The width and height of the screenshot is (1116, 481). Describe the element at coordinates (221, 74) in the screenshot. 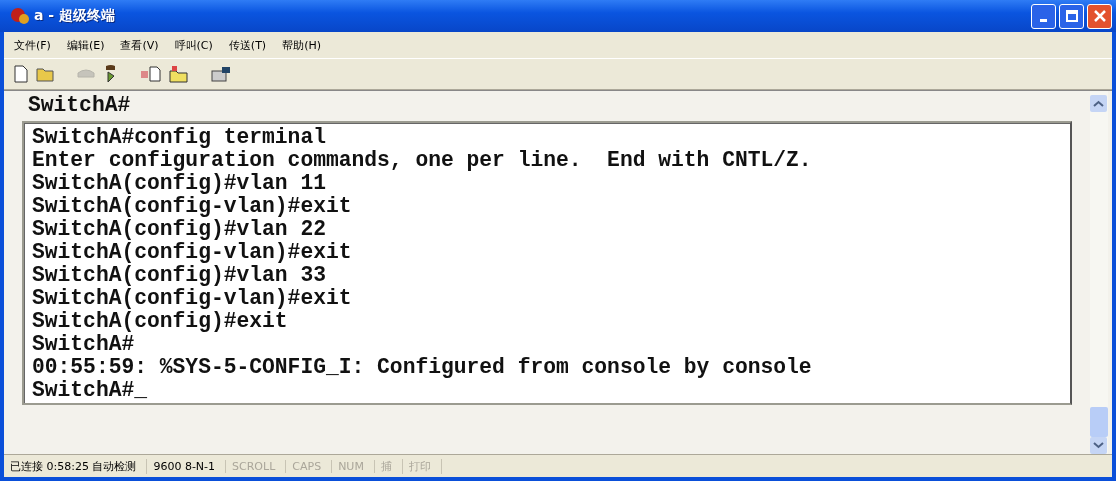

I see `properties-icon` at that location.